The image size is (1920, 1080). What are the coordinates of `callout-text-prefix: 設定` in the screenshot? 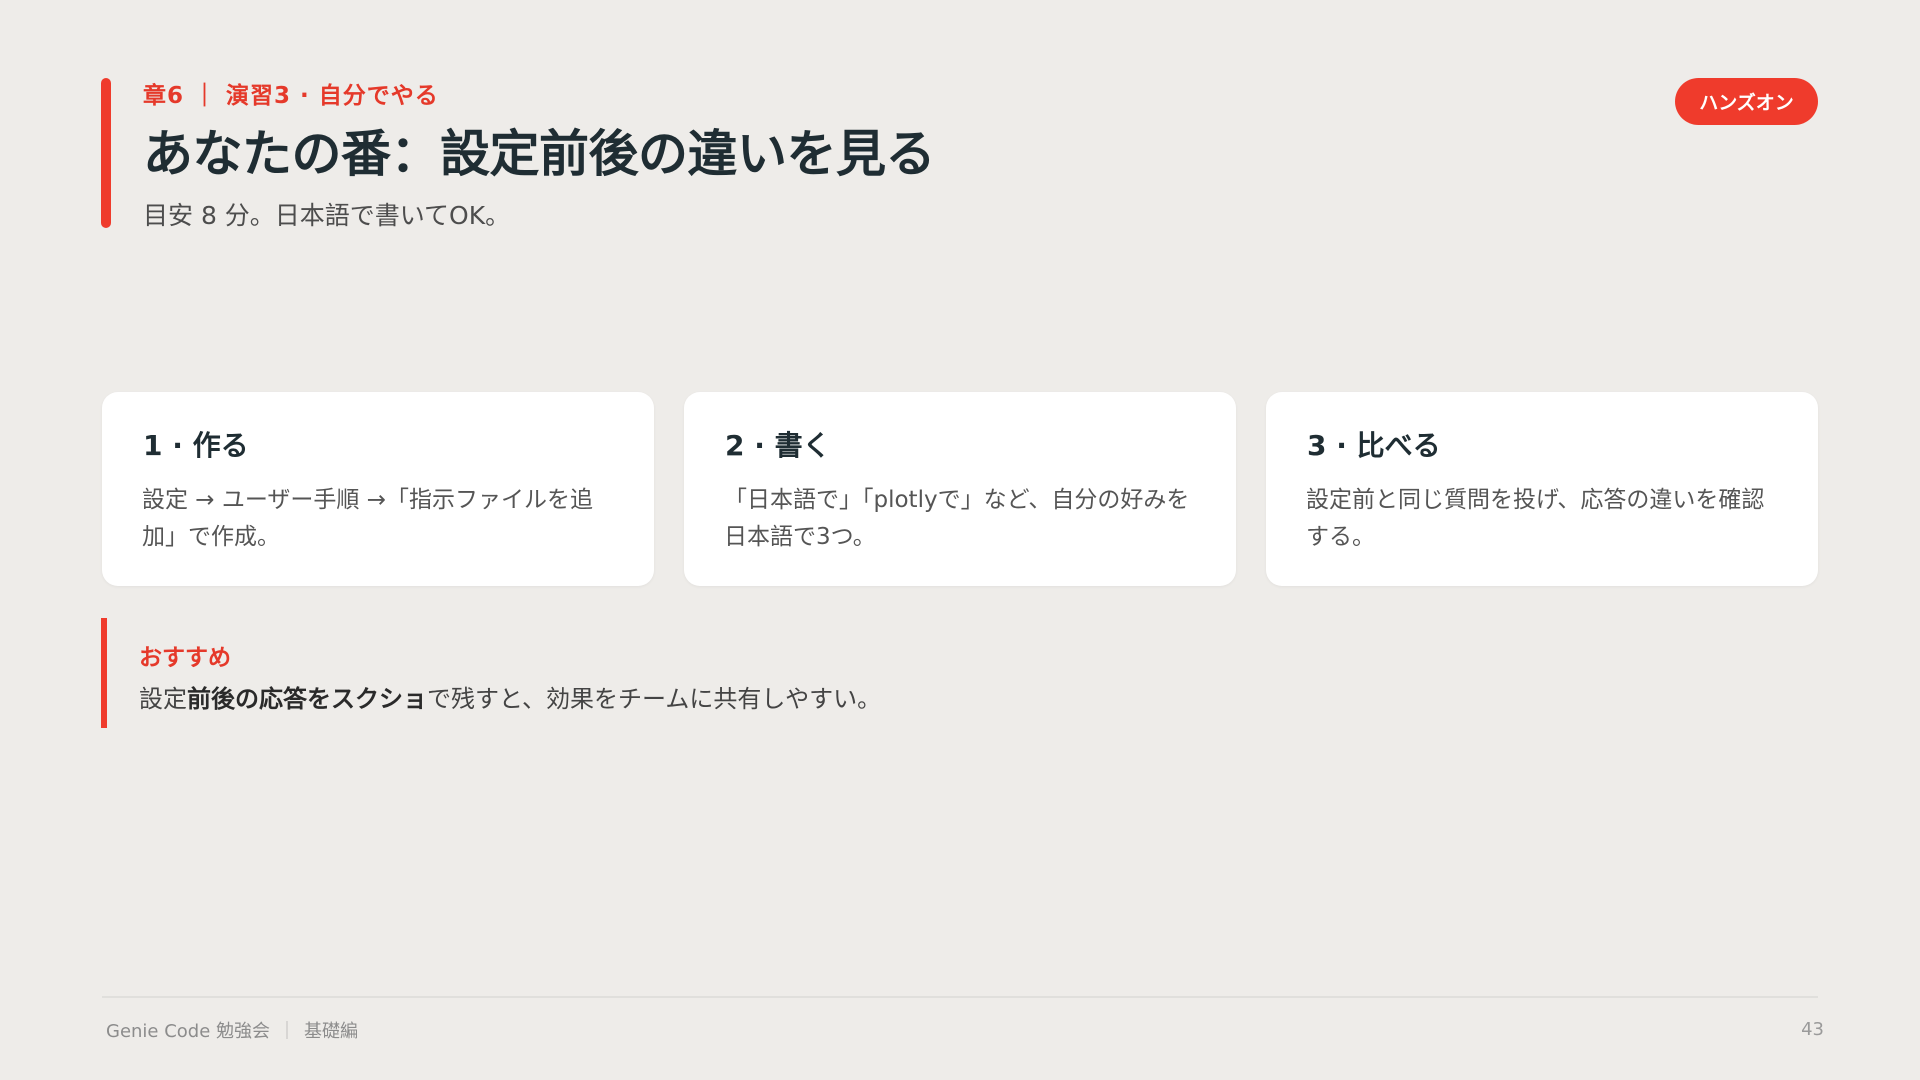 It's located at (163, 699).